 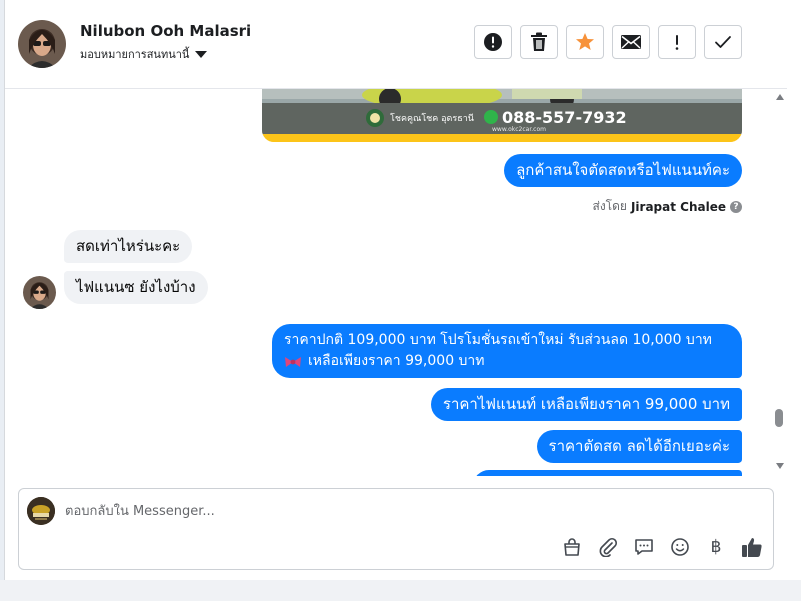 What do you see at coordinates (201, 54) in the screenshot?
I see `caret-down-icon` at bounding box center [201, 54].